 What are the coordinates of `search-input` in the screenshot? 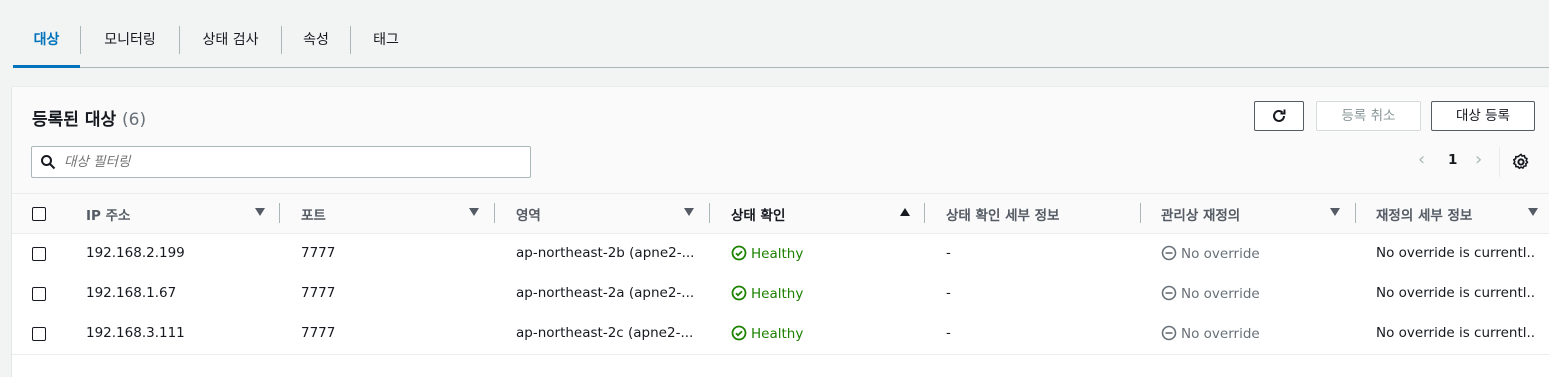 It's located at (289, 162).